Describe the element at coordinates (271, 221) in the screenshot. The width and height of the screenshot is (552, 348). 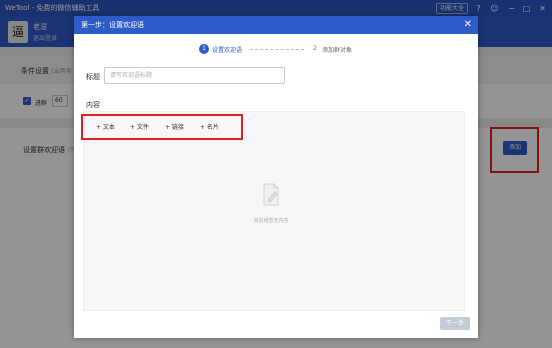
I see `empty-state-text: 消息组暂无内容` at that location.